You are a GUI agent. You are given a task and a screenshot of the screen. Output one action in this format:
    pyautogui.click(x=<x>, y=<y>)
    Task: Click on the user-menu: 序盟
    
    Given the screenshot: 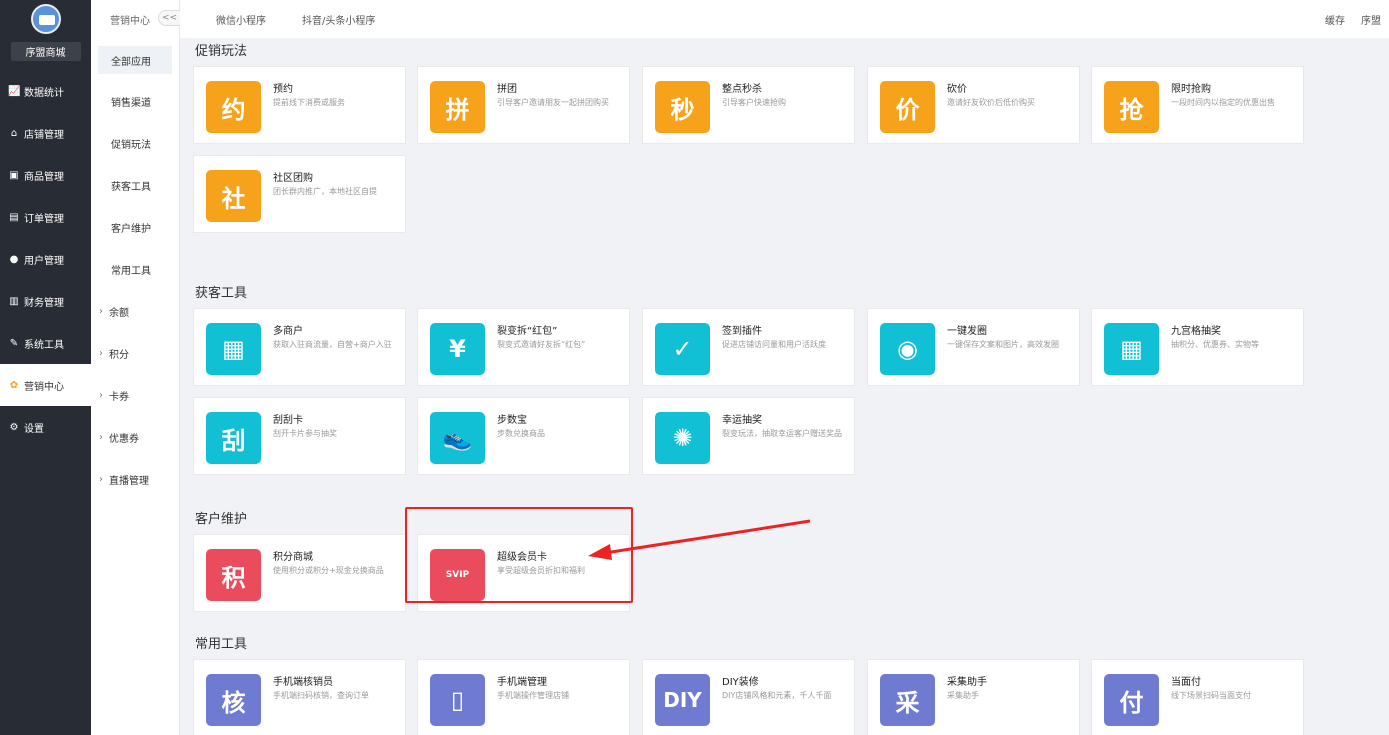 What is the action you would take?
    pyautogui.click(x=1375, y=19)
    